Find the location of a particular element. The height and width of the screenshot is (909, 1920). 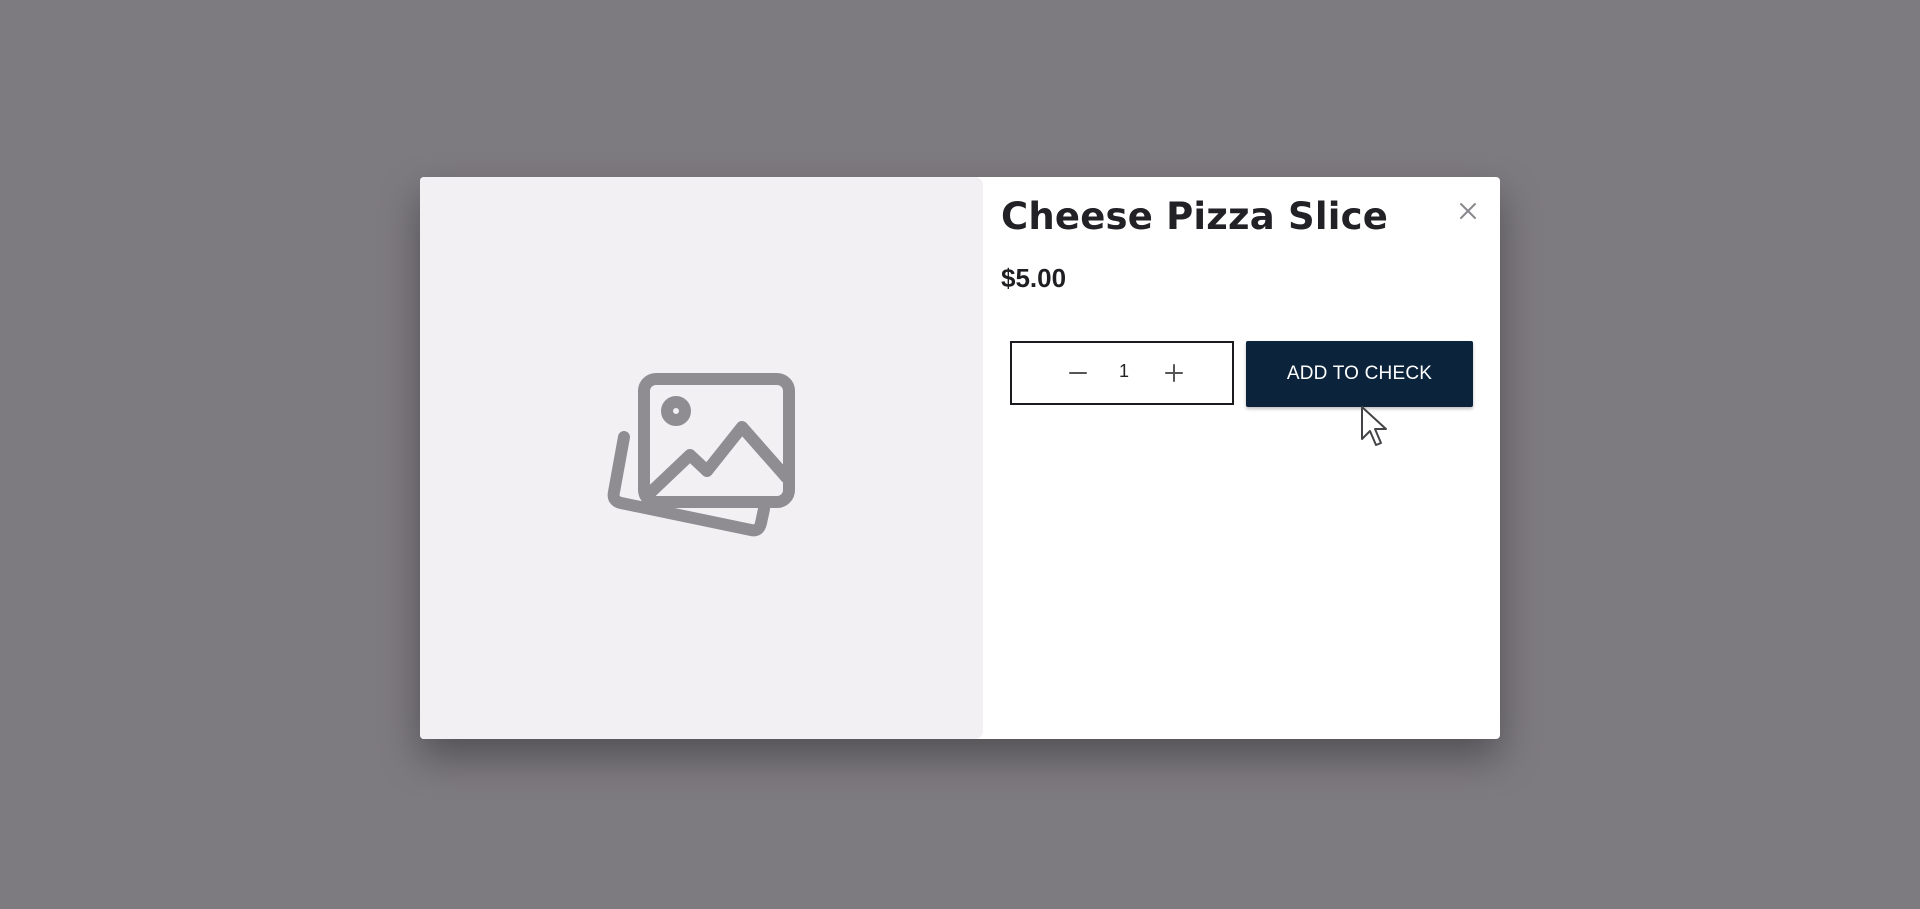

product-price: $5.00 is located at coordinates (1034, 278).